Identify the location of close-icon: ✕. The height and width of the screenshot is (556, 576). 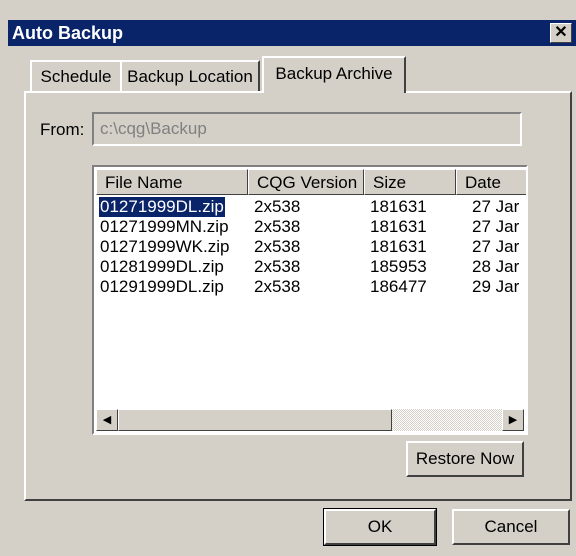
(561, 32).